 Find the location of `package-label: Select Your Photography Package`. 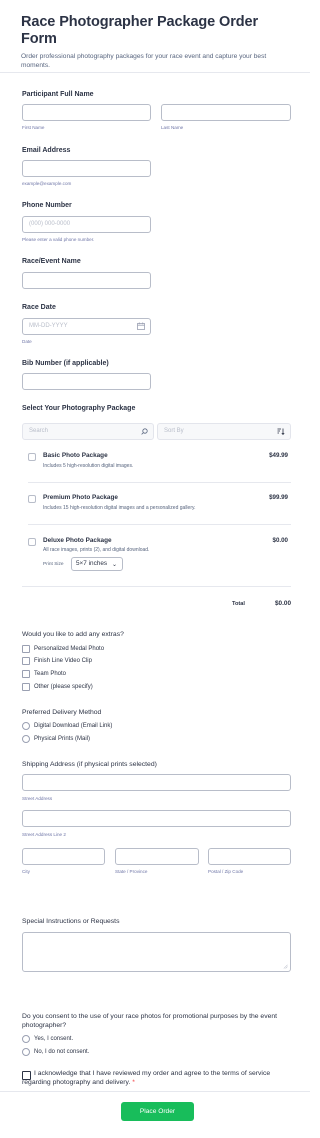

package-label: Select Your Photography Package is located at coordinates (79, 408).